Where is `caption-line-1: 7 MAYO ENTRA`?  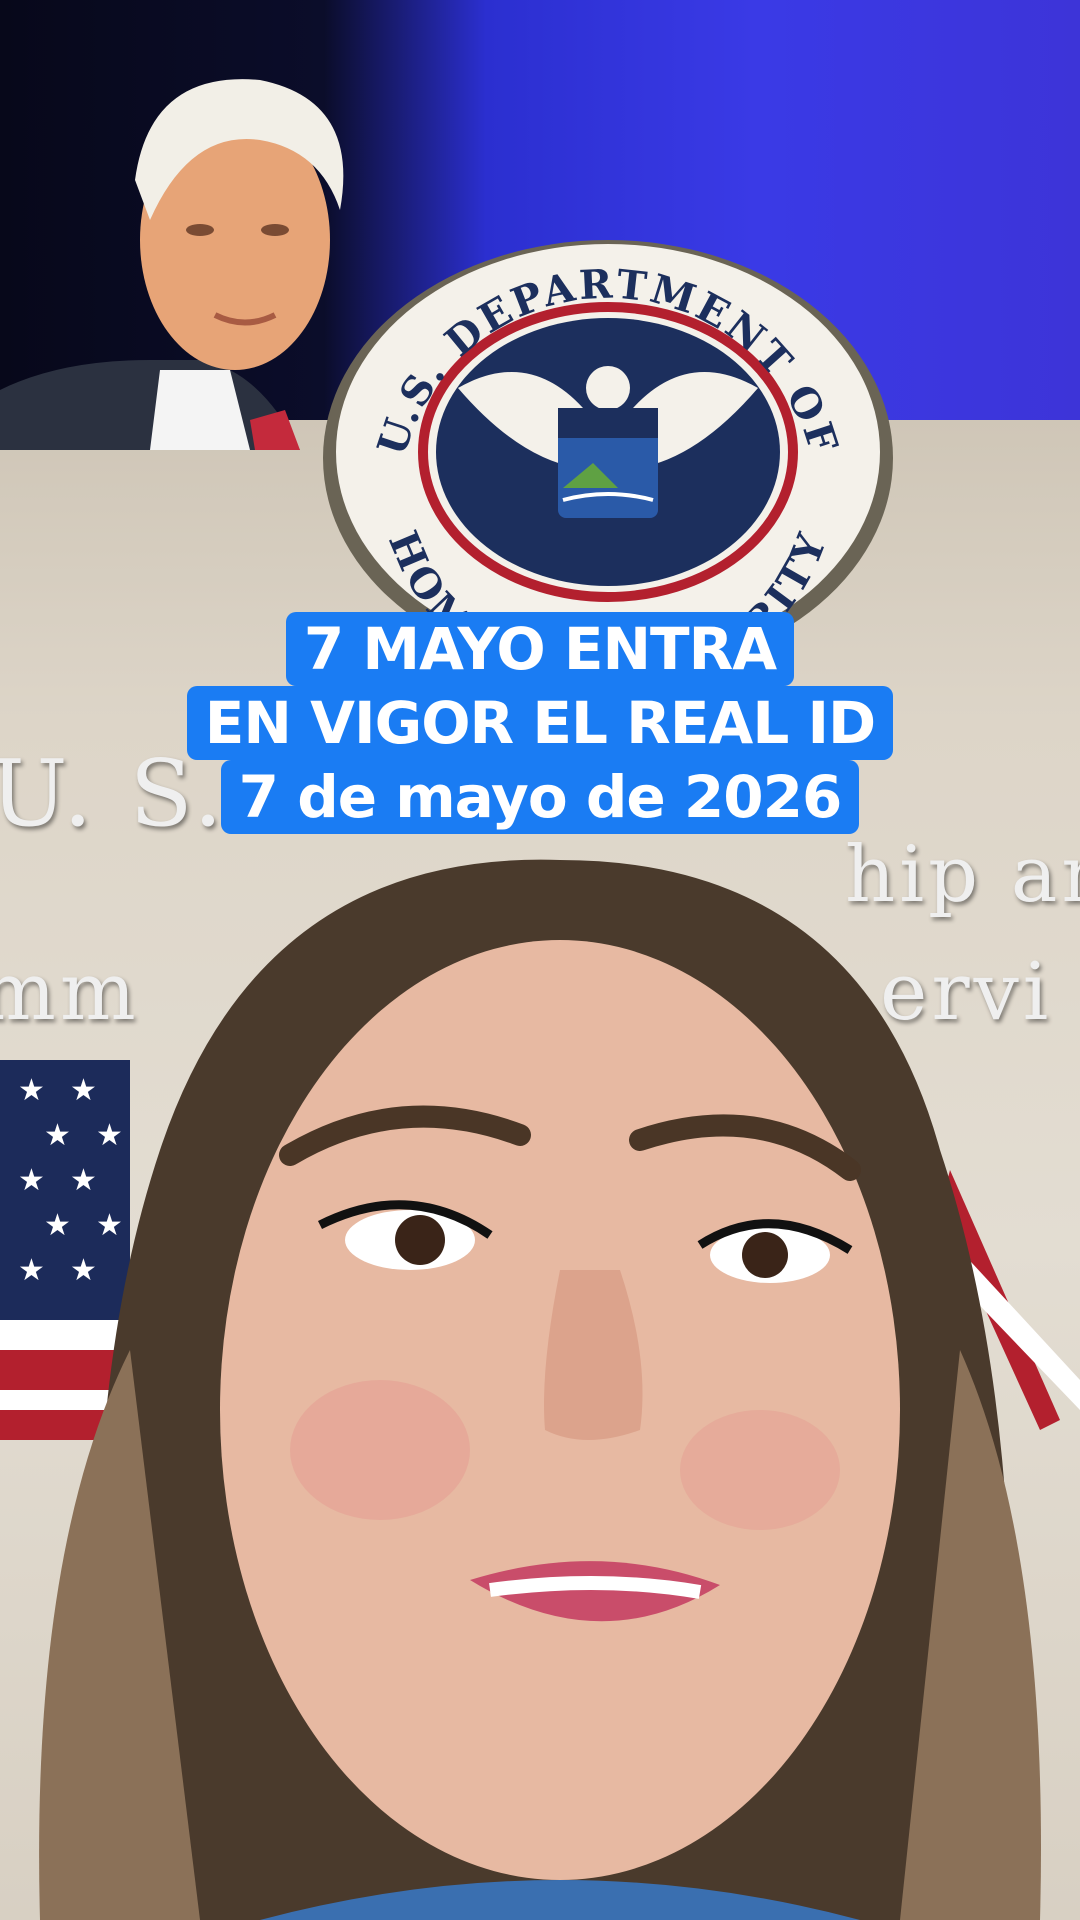 caption-line-1: 7 MAYO ENTRA is located at coordinates (540, 649).